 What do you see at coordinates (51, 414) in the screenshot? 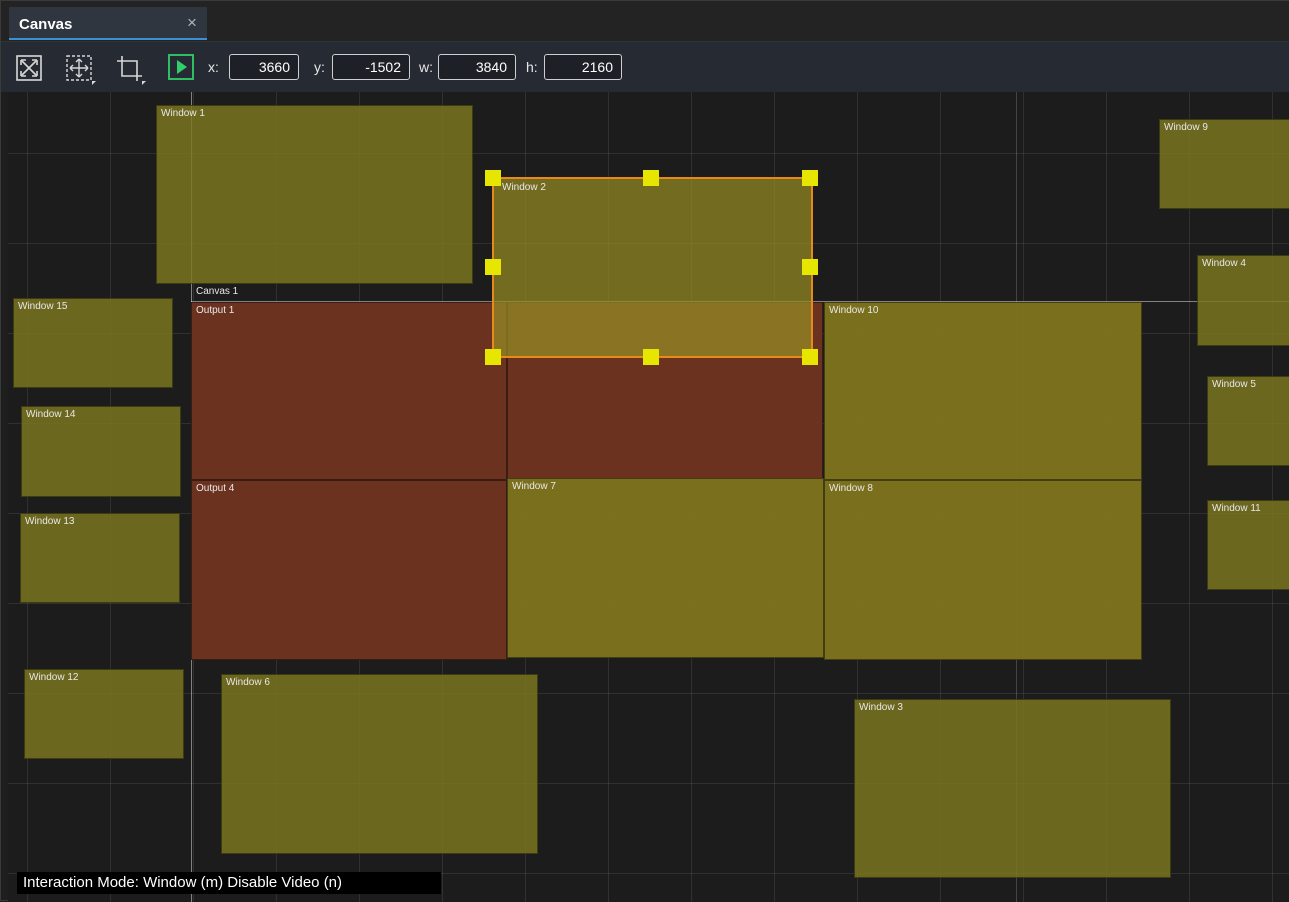
I see `window-label: Window 14` at bounding box center [51, 414].